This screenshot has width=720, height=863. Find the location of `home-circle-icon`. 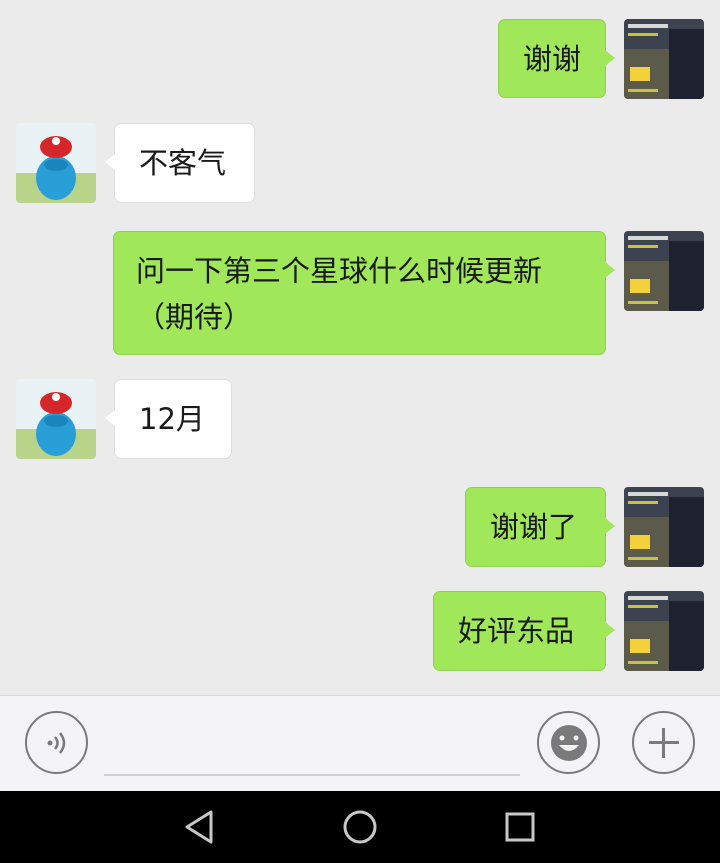

home-circle-icon is located at coordinates (360, 827).